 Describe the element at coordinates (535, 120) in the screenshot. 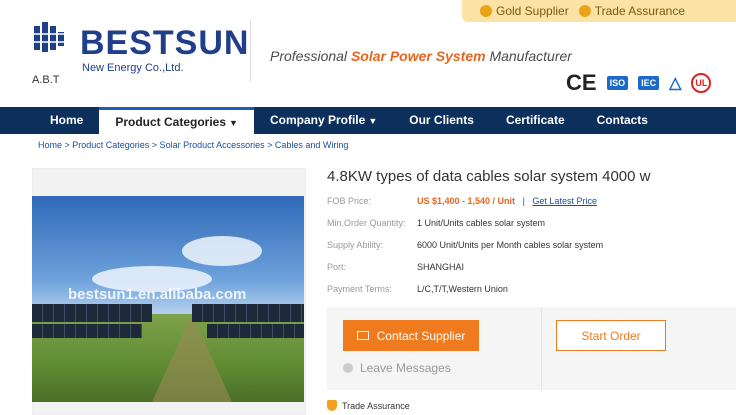

I see `nav-certificate: Certificate` at that location.